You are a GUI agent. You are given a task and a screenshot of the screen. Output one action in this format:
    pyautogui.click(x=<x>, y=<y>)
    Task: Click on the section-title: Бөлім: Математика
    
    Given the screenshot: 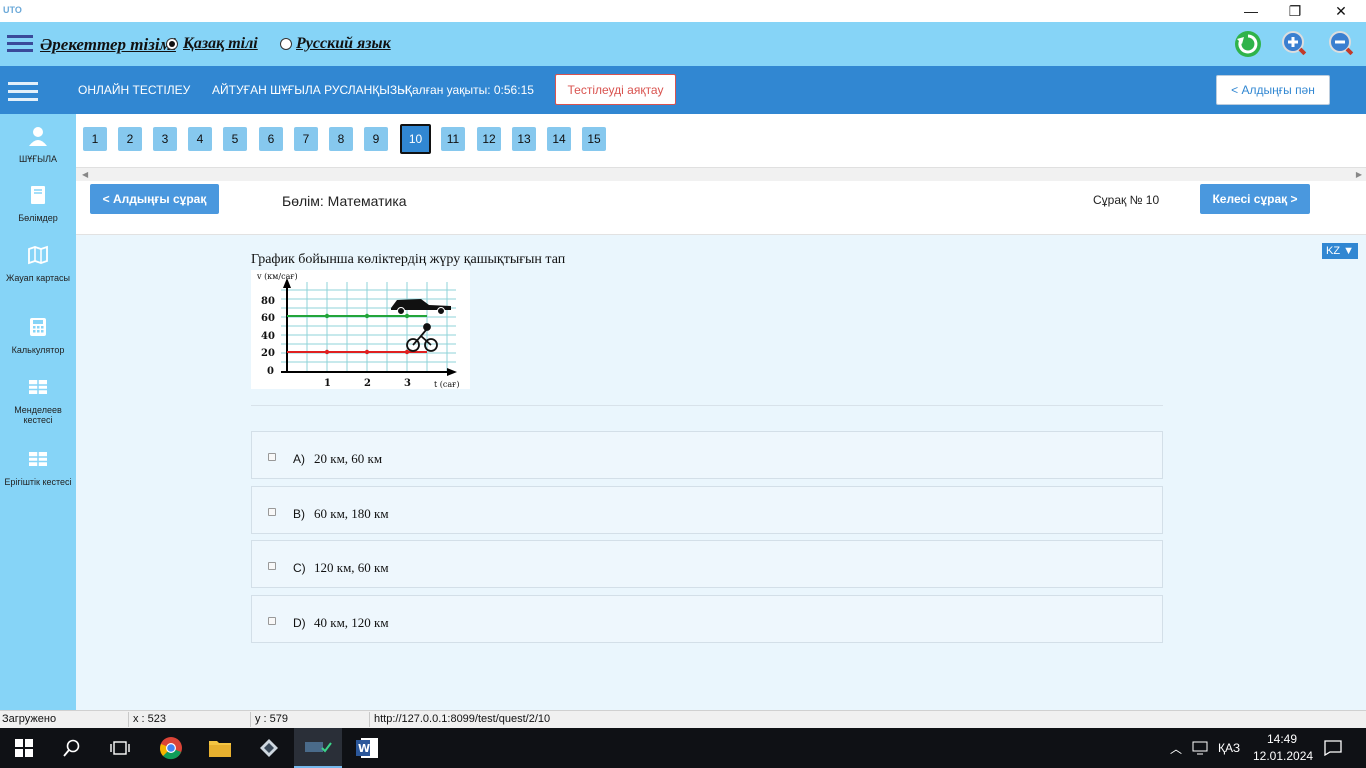 What is the action you would take?
    pyautogui.click(x=344, y=201)
    